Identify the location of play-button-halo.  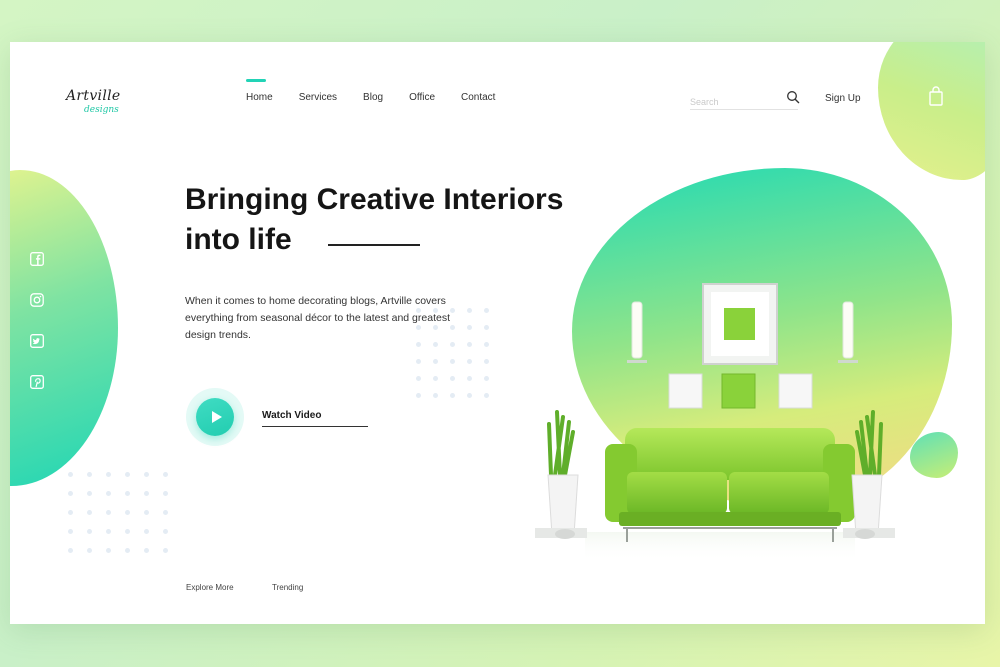
(215, 417).